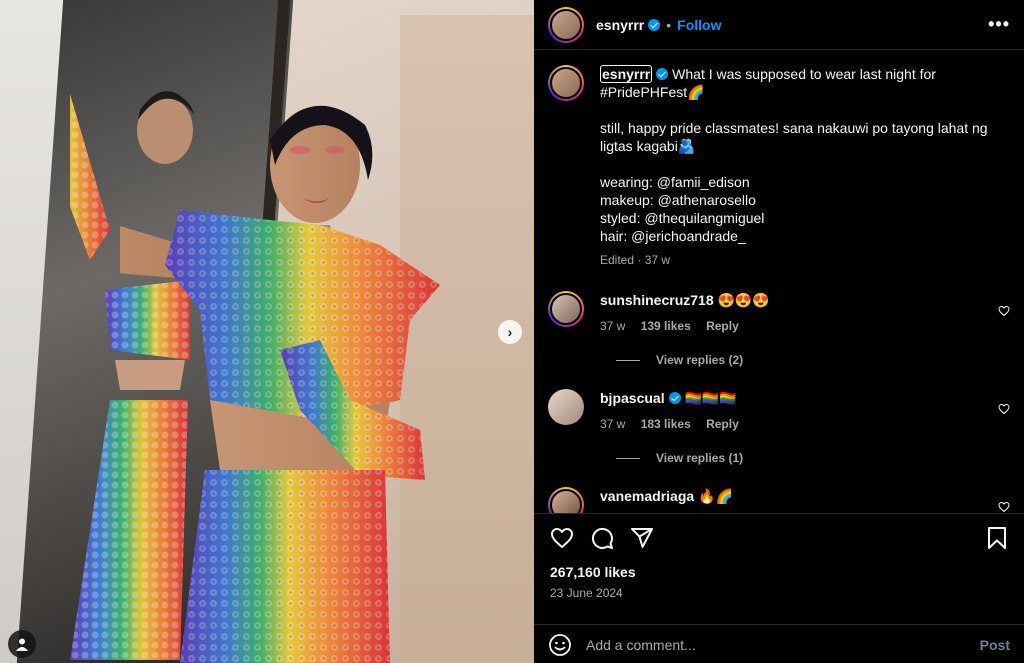 The image size is (1024, 663). What do you see at coordinates (673, 236) in the screenshot?
I see `caption-credit: hair: @jerichoandrade_` at bounding box center [673, 236].